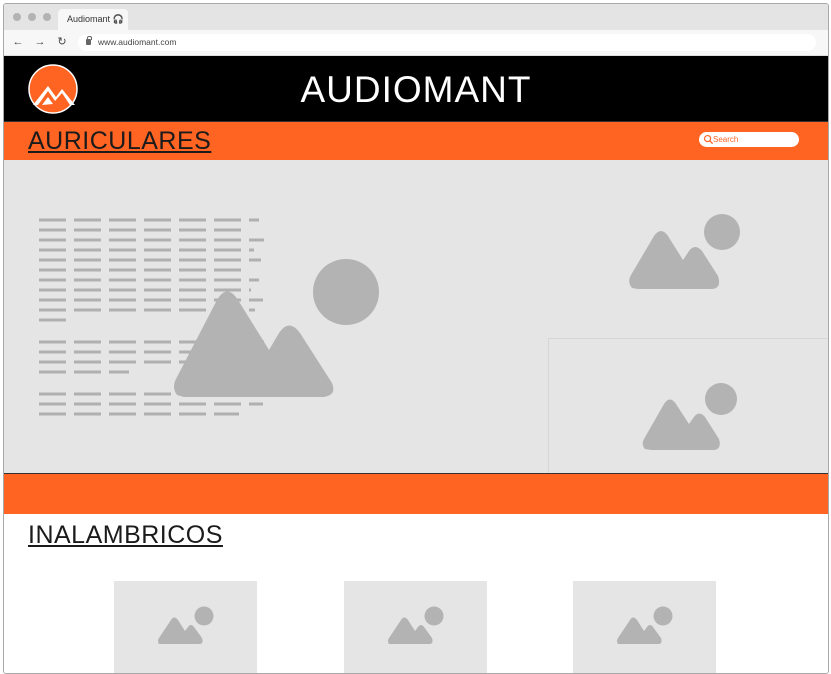  I want to click on reload-icon: ↻, so click(62, 42).